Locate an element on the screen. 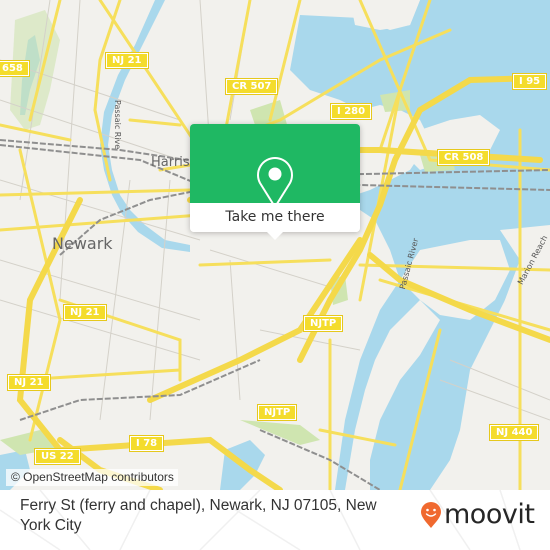  route-shield-cr507: CR 507 is located at coordinates (252, 86).